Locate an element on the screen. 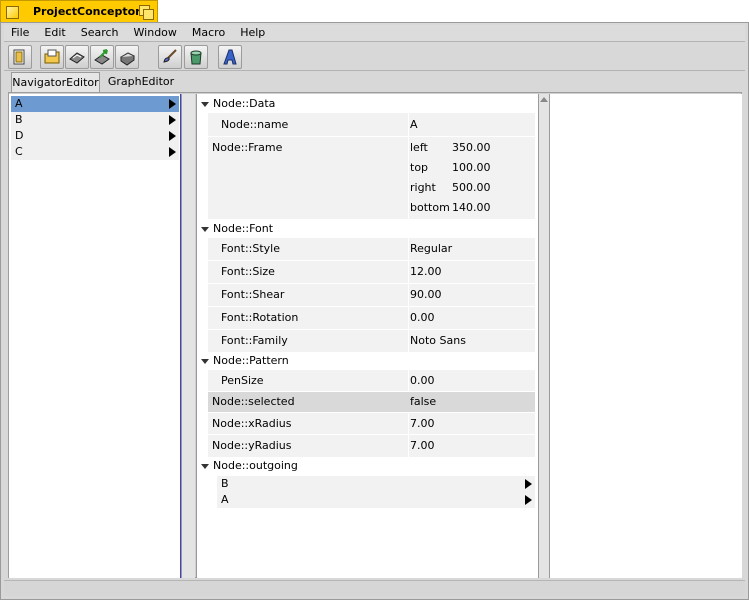 The width and height of the screenshot is (749, 600). property-key: PenSize is located at coordinates (242, 380).